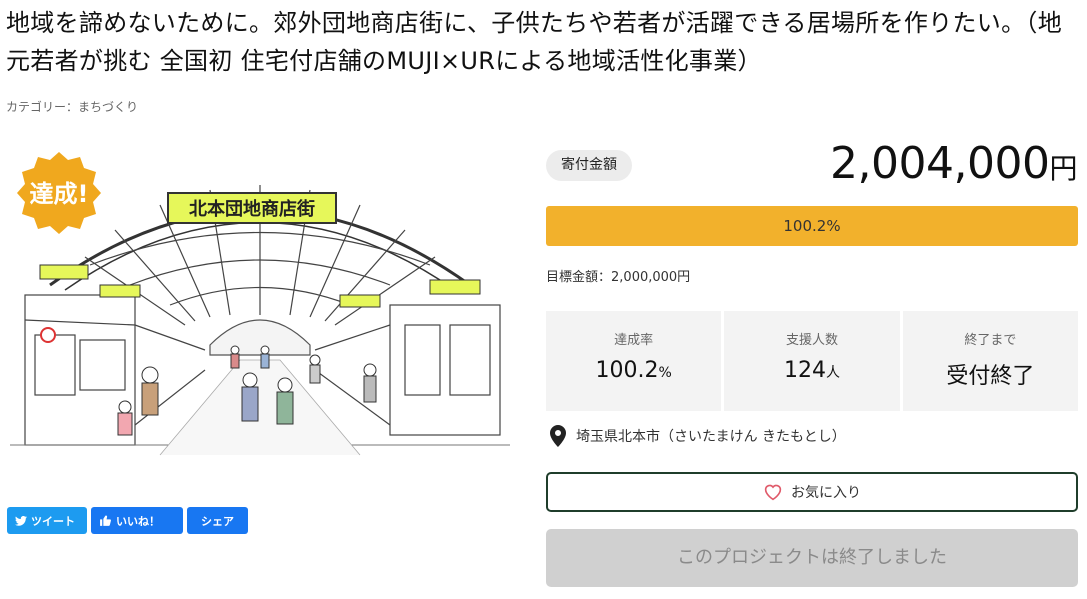  Describe the element at coordinates (42, 107) in the screenshot. I see `category-label: カテゴリー：` at that location.